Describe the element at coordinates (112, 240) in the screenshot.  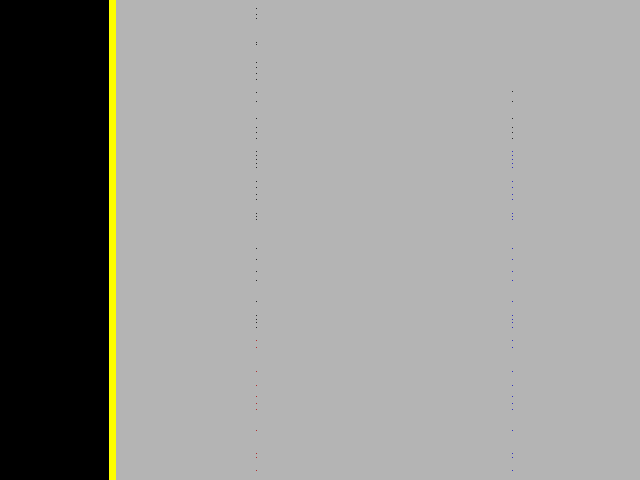
I see `divider-bar` at that location.